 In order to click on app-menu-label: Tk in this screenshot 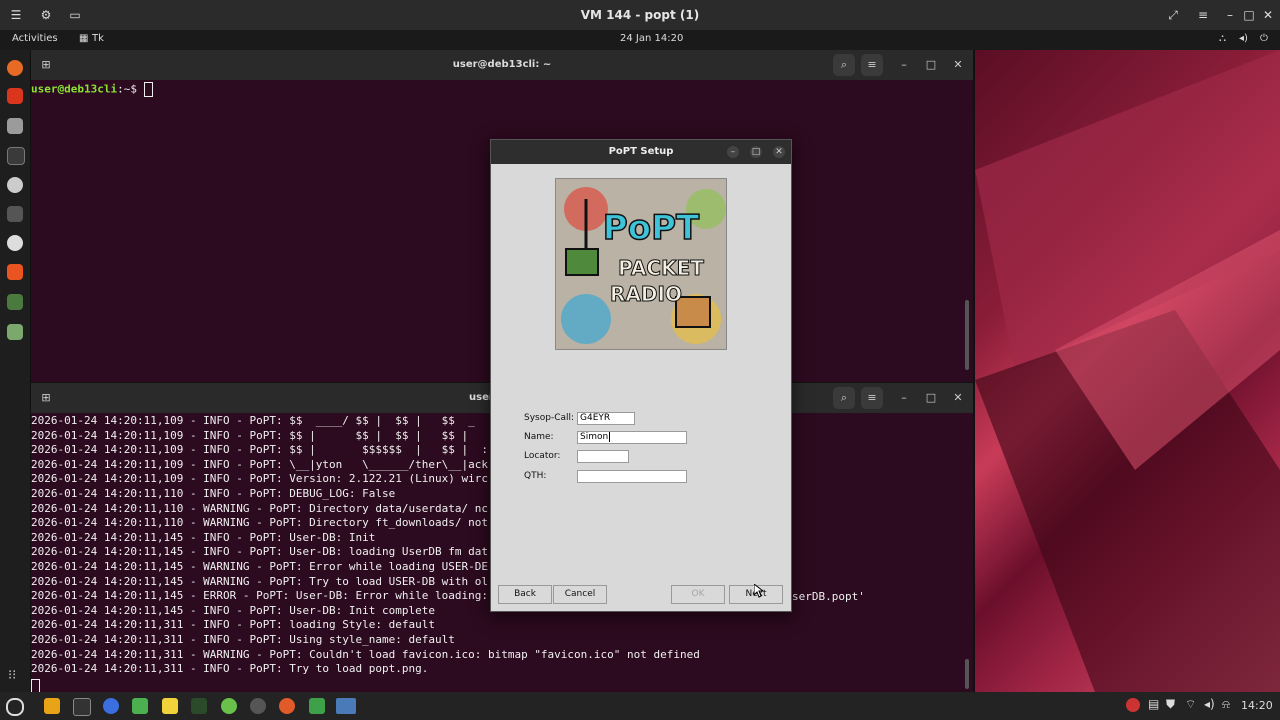, I will do `click(98, 38)`.